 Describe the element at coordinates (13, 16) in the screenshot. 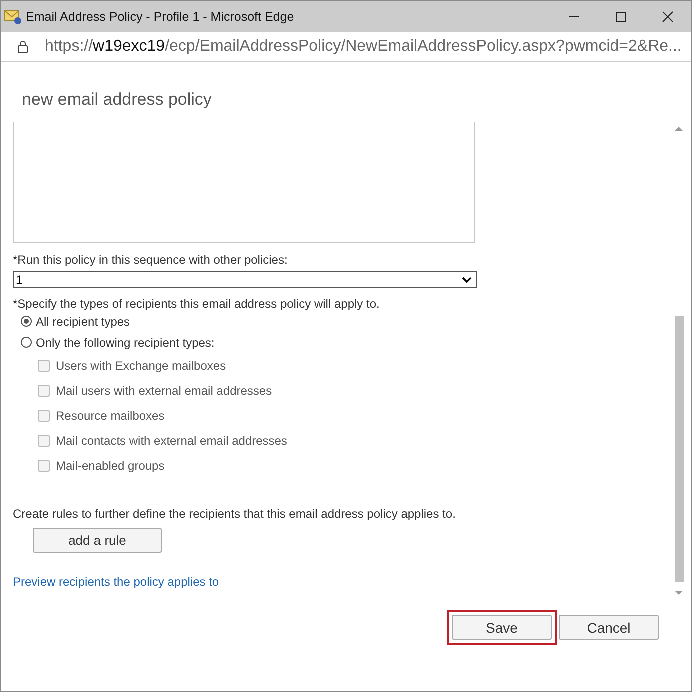

I see `envelope-icon` at that location.